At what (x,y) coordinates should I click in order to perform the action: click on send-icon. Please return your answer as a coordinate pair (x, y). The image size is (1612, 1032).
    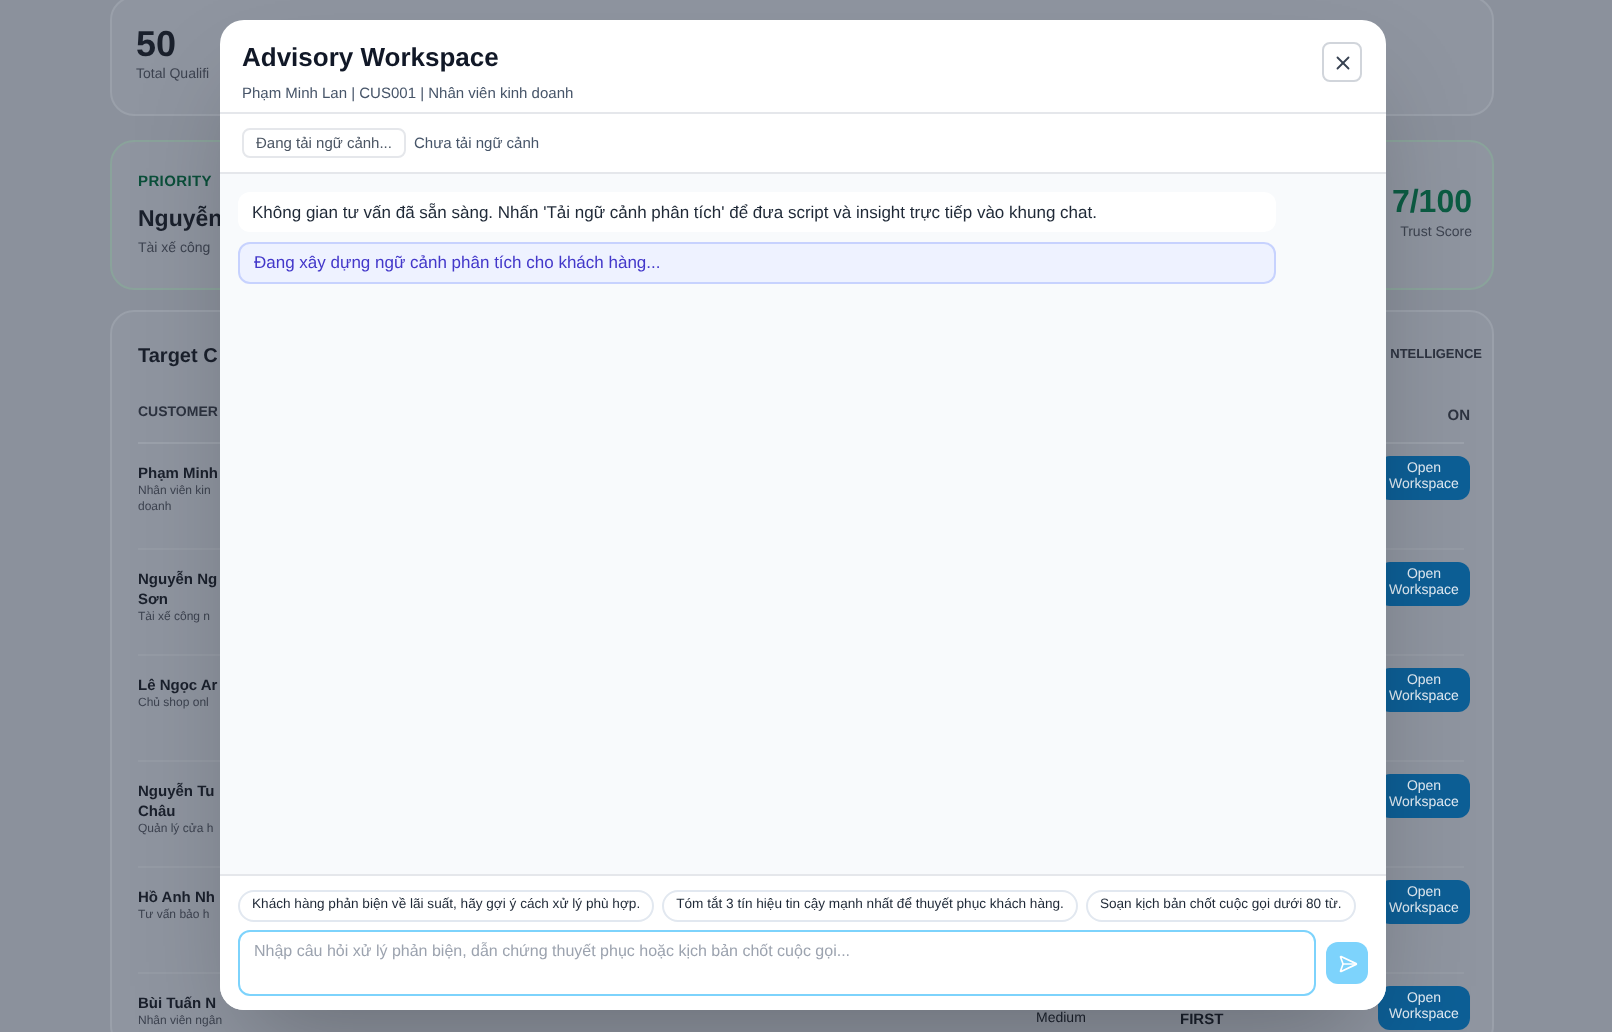
    Looking at the image, I should click on (1347, 963).